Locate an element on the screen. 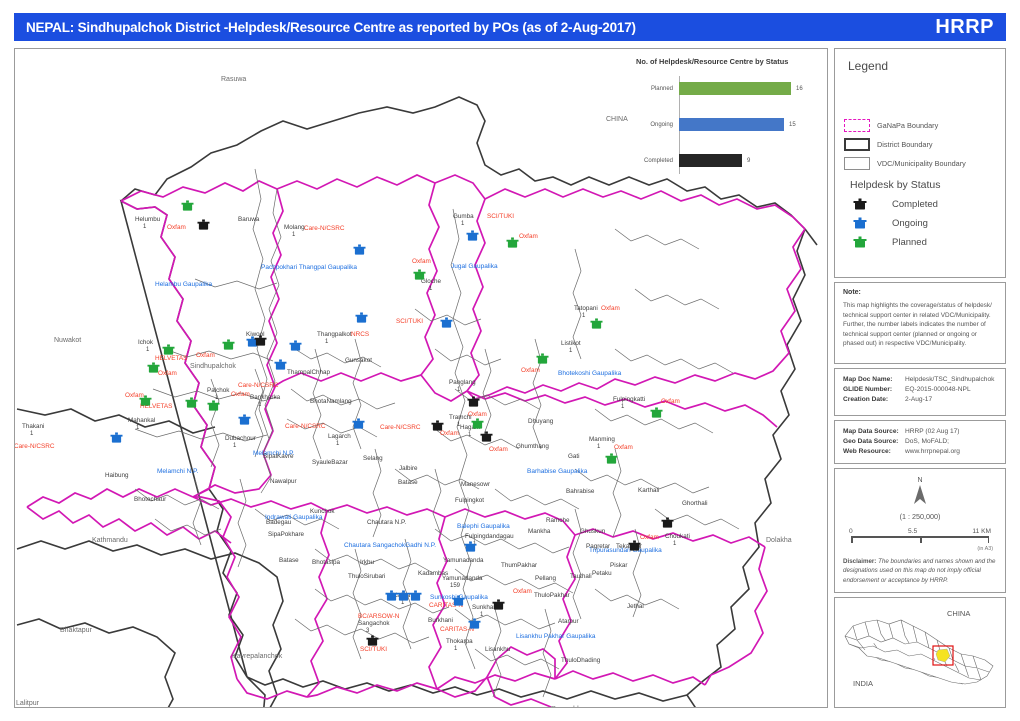 The image size is (1020, 721). partner-org-label: SCI/TUKI is located at coordinates (500, 216).